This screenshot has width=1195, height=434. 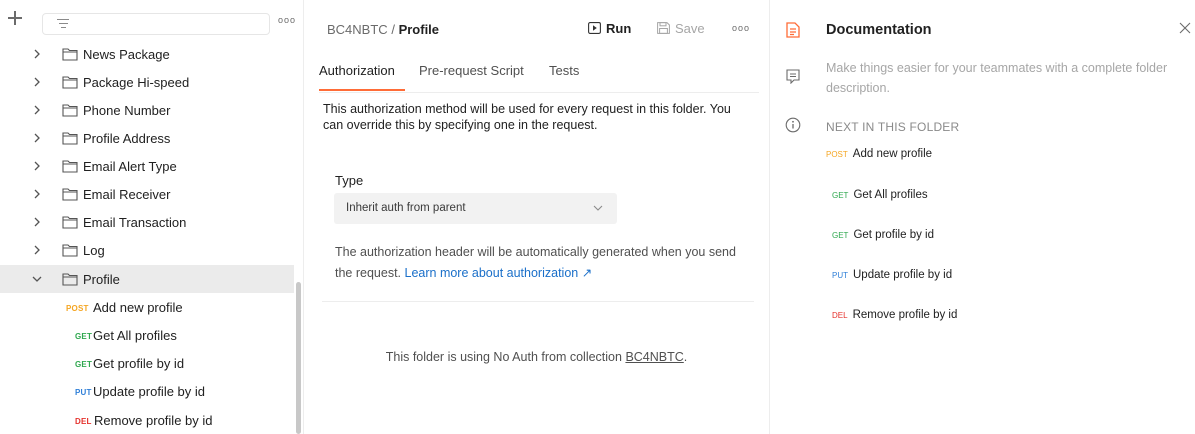 I want to click on next-request-label: Remove profile by id, so click(x=905, y=315).